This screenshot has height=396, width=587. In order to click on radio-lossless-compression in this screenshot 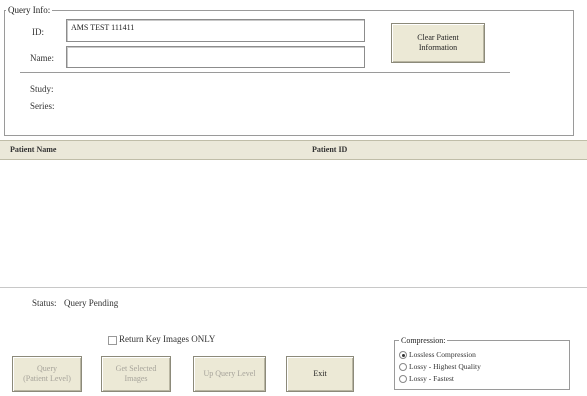, I will do `click(403, 355)`.